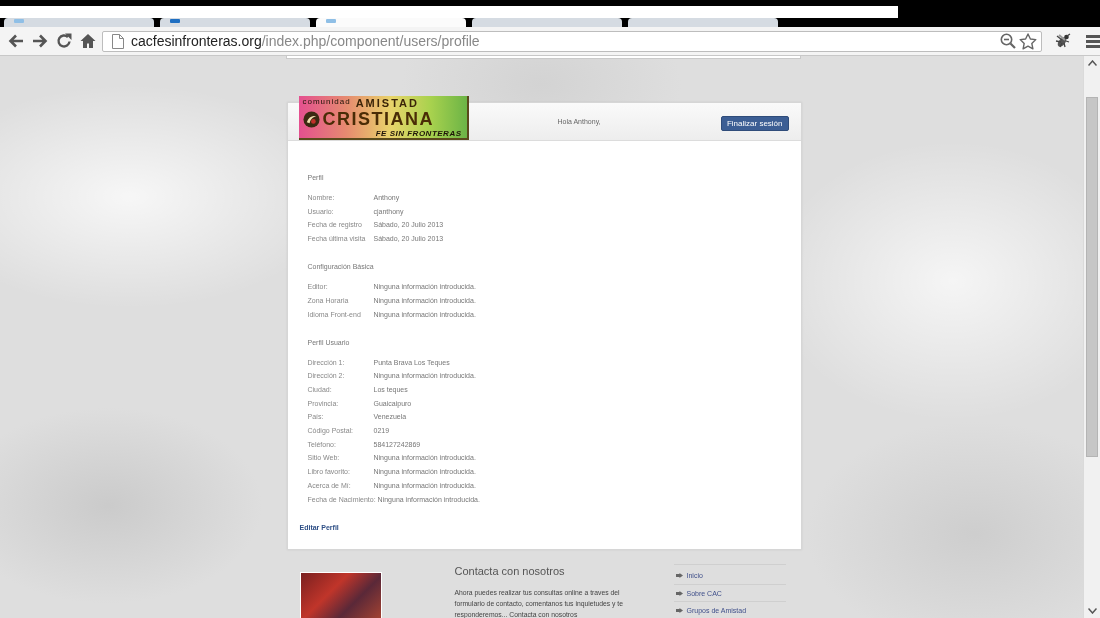 This screenshot has width=1100, height=618. Describe the element at coordinates (387, 103) in the screenshot. I see `logo-title: AMISTAD` at that location.